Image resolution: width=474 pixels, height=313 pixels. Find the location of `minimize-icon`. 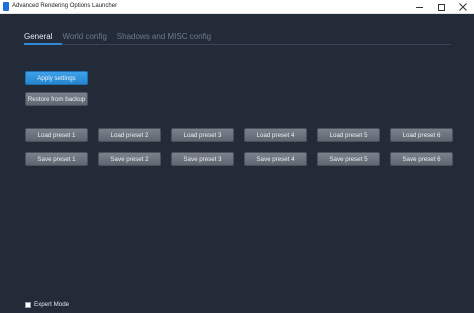

minimize-icon is located at coordinates (419, 7).